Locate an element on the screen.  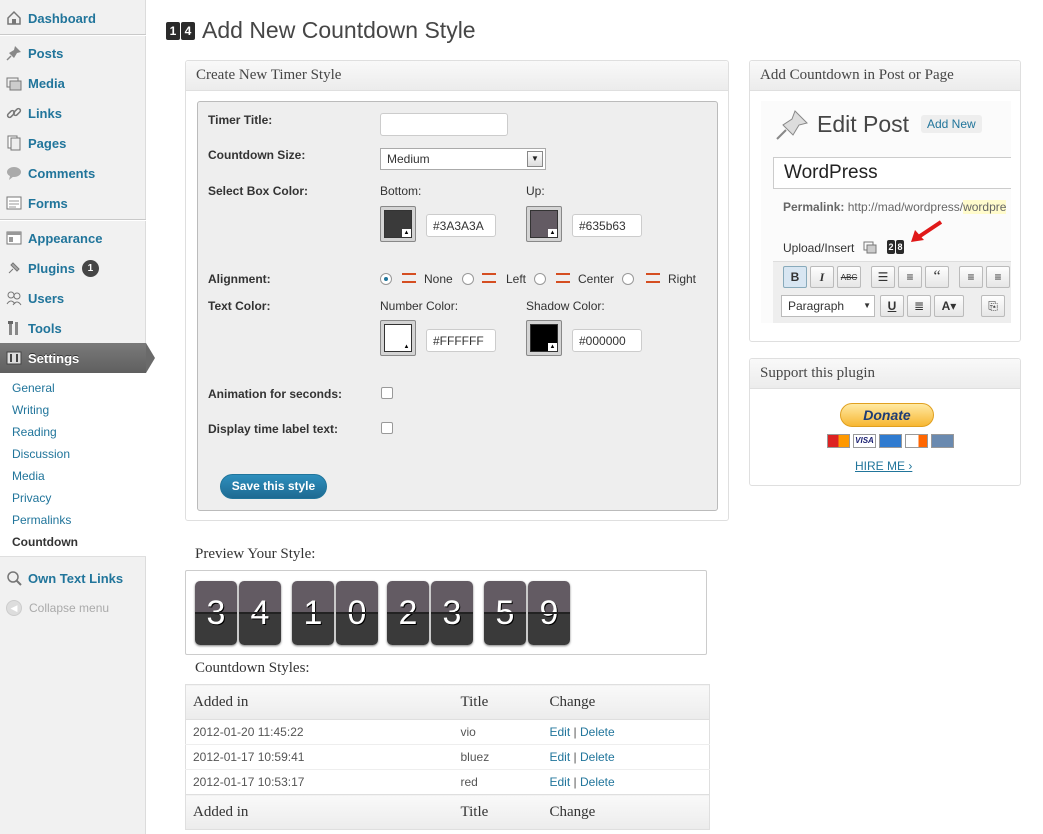
menu-plugins: Plugins 1 is located at coordinates (73, 268).